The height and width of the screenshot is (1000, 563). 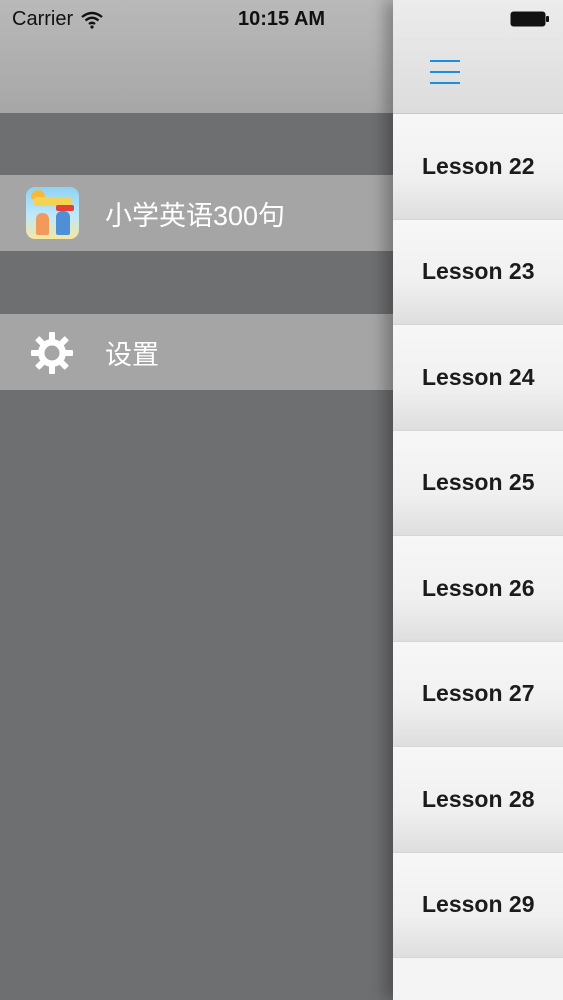 What do you see at coordinates (52, 353) in the screenshot?
I see `gear-icon` at bounding box center [52, 353].